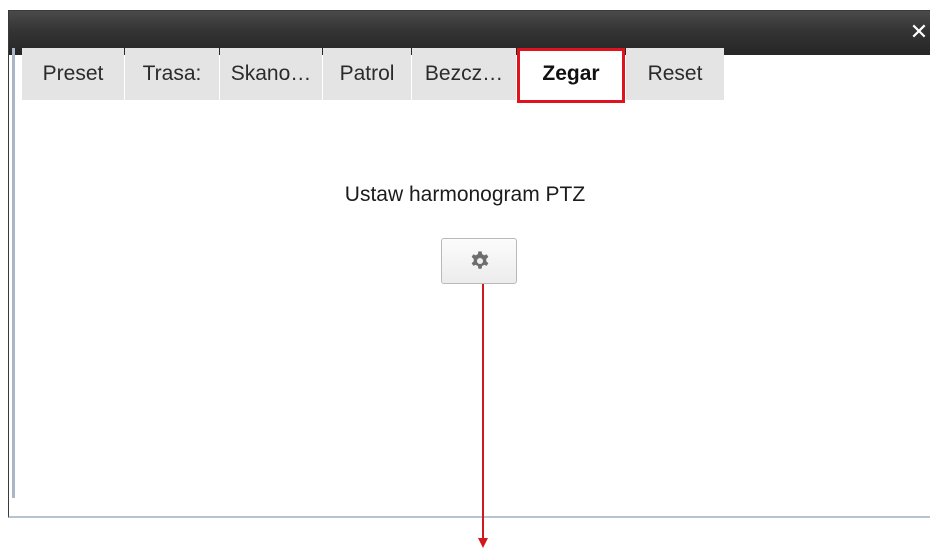 This screenshot has height=553, width=930. I want to click on schedule-heading: Ustaw harmonogram PTZ, so click(465, 194).